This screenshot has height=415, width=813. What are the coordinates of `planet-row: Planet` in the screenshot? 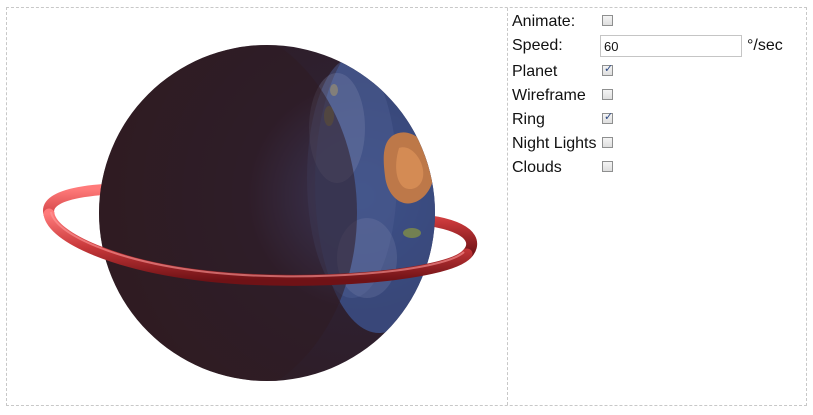 It's located at (656, 71).